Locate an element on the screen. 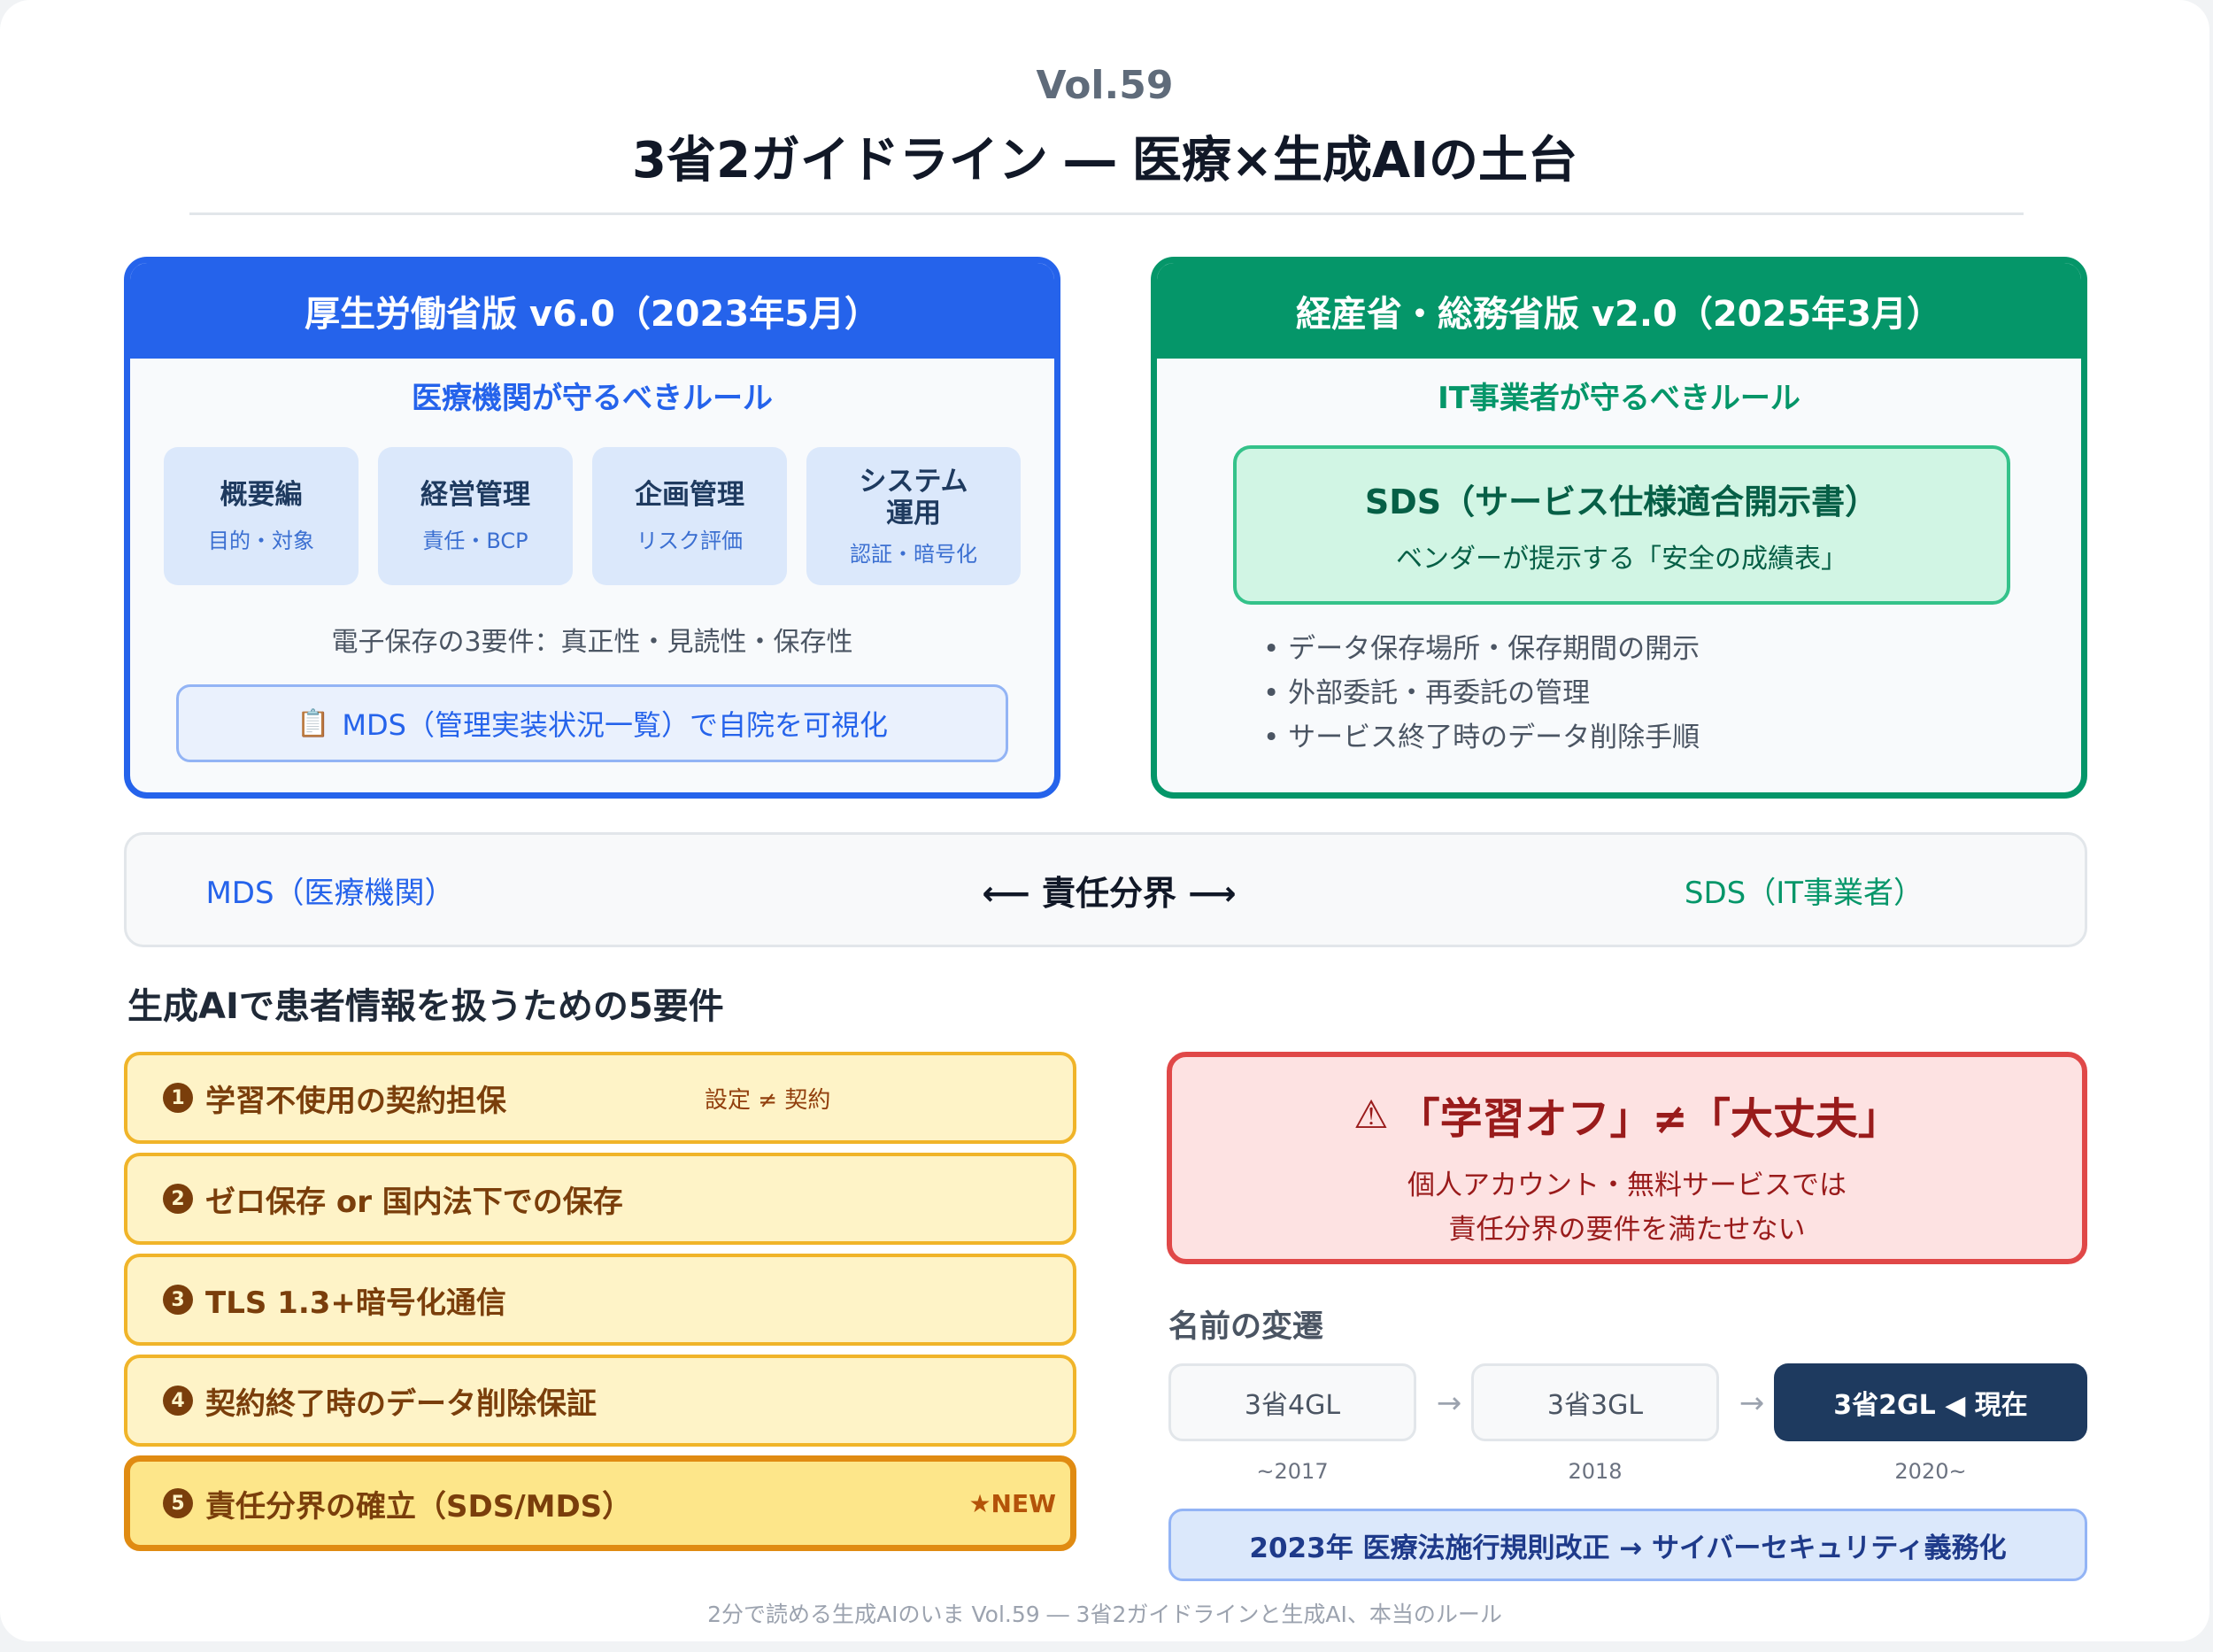  meti-bullet-3: • サービス終了時のデータ削除手順 is located at coordinates (1481, 737).